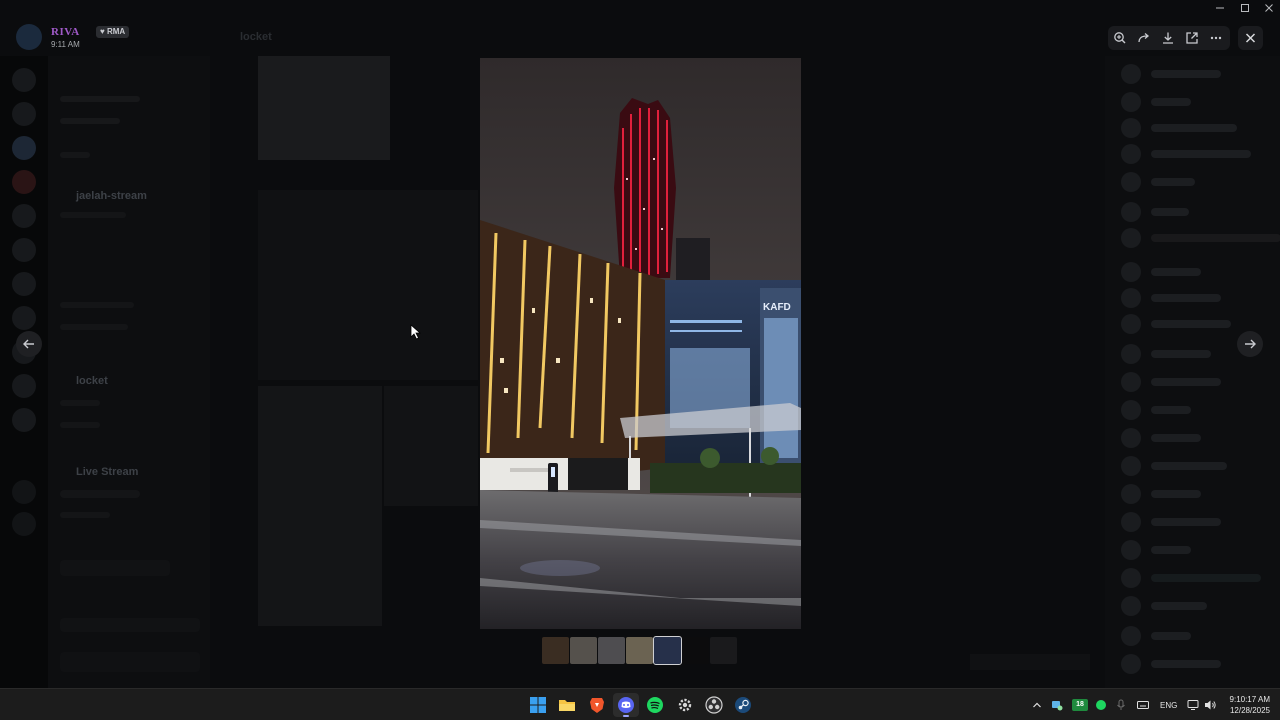 This screenshot has width=1280, height=720. I want to click on tray-app, so click(1057, 705).